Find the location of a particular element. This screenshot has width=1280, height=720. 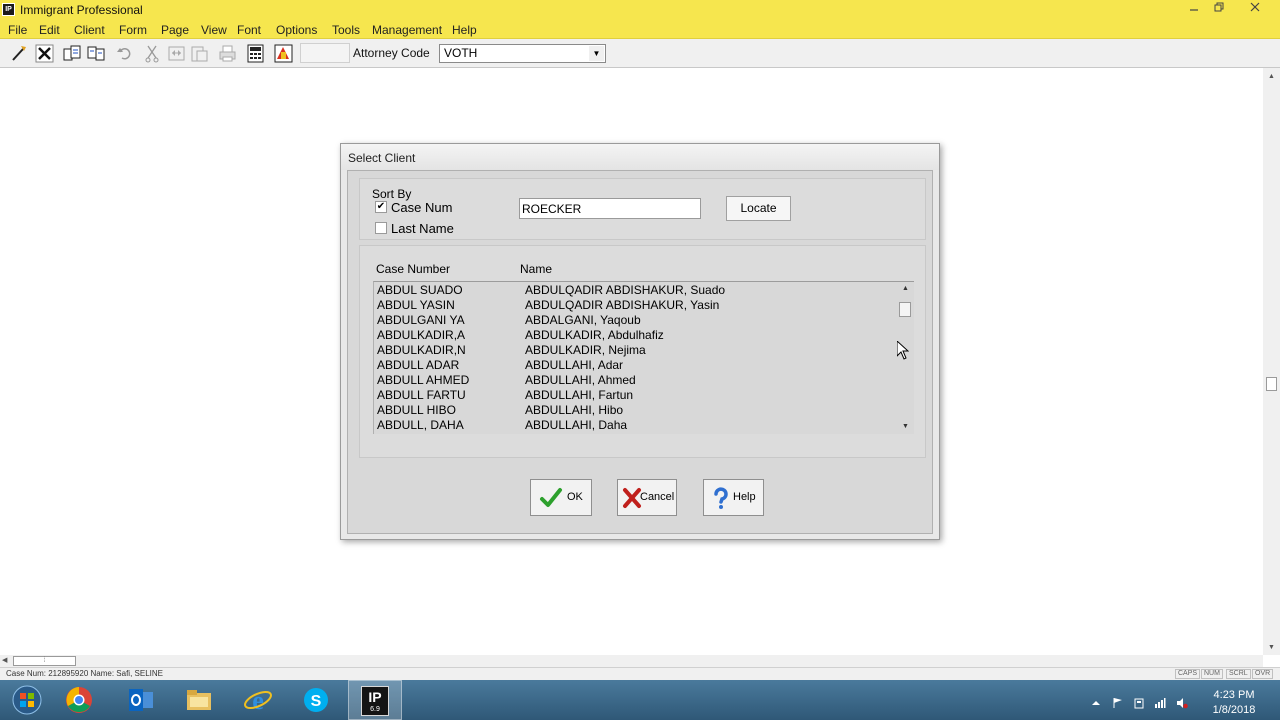

list-item: ABDUL SUADO ABDULQADIR ABDISHAKUR, Suado is located at coordinates (635, 289).